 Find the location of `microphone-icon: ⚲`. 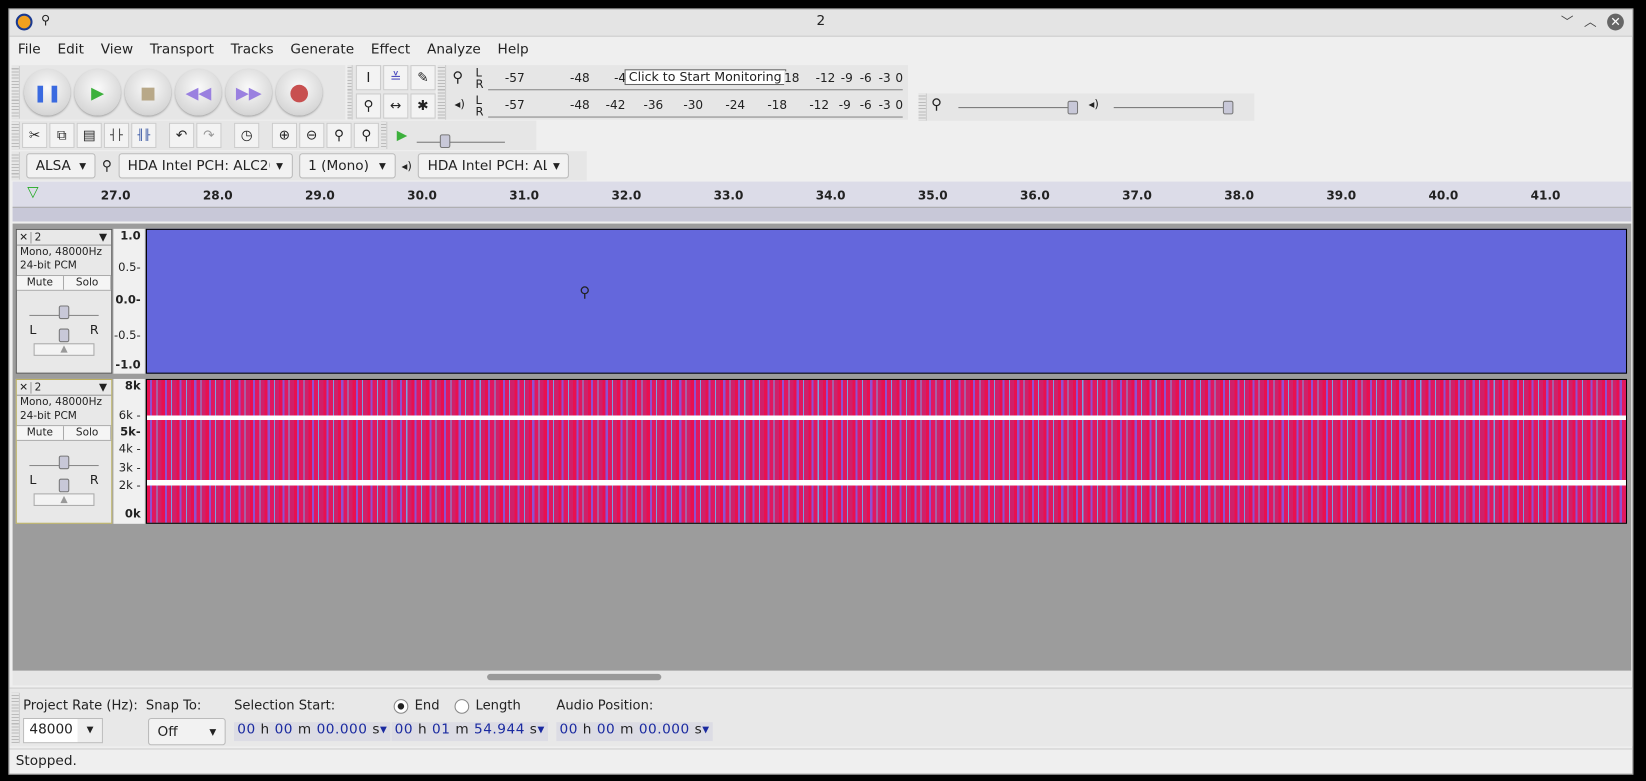

microphone-icon: ⚲ is located at coordinates (461, 77).